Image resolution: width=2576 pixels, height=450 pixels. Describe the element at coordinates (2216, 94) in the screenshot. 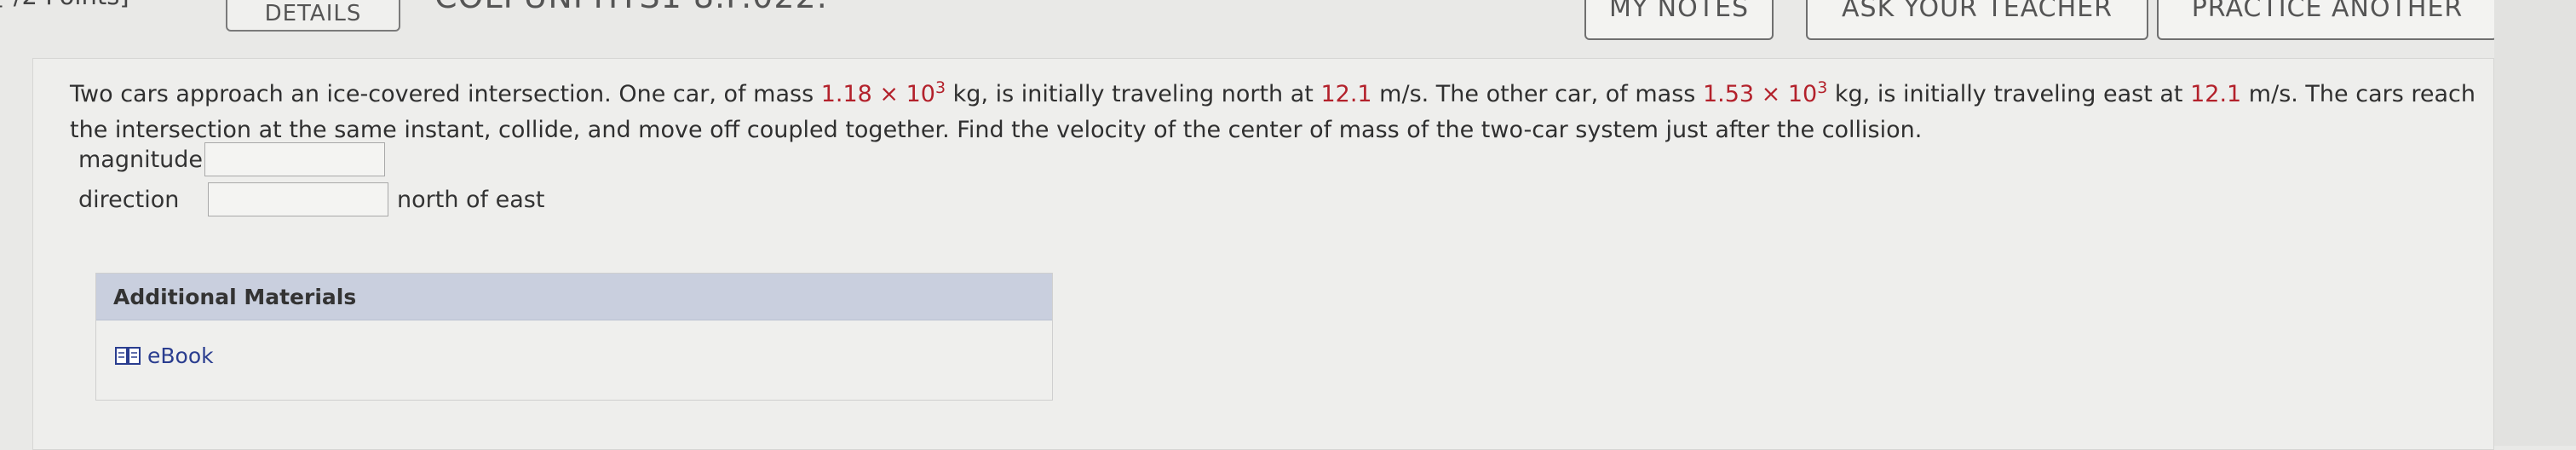

I see `speed-2: 12.1` at that location.